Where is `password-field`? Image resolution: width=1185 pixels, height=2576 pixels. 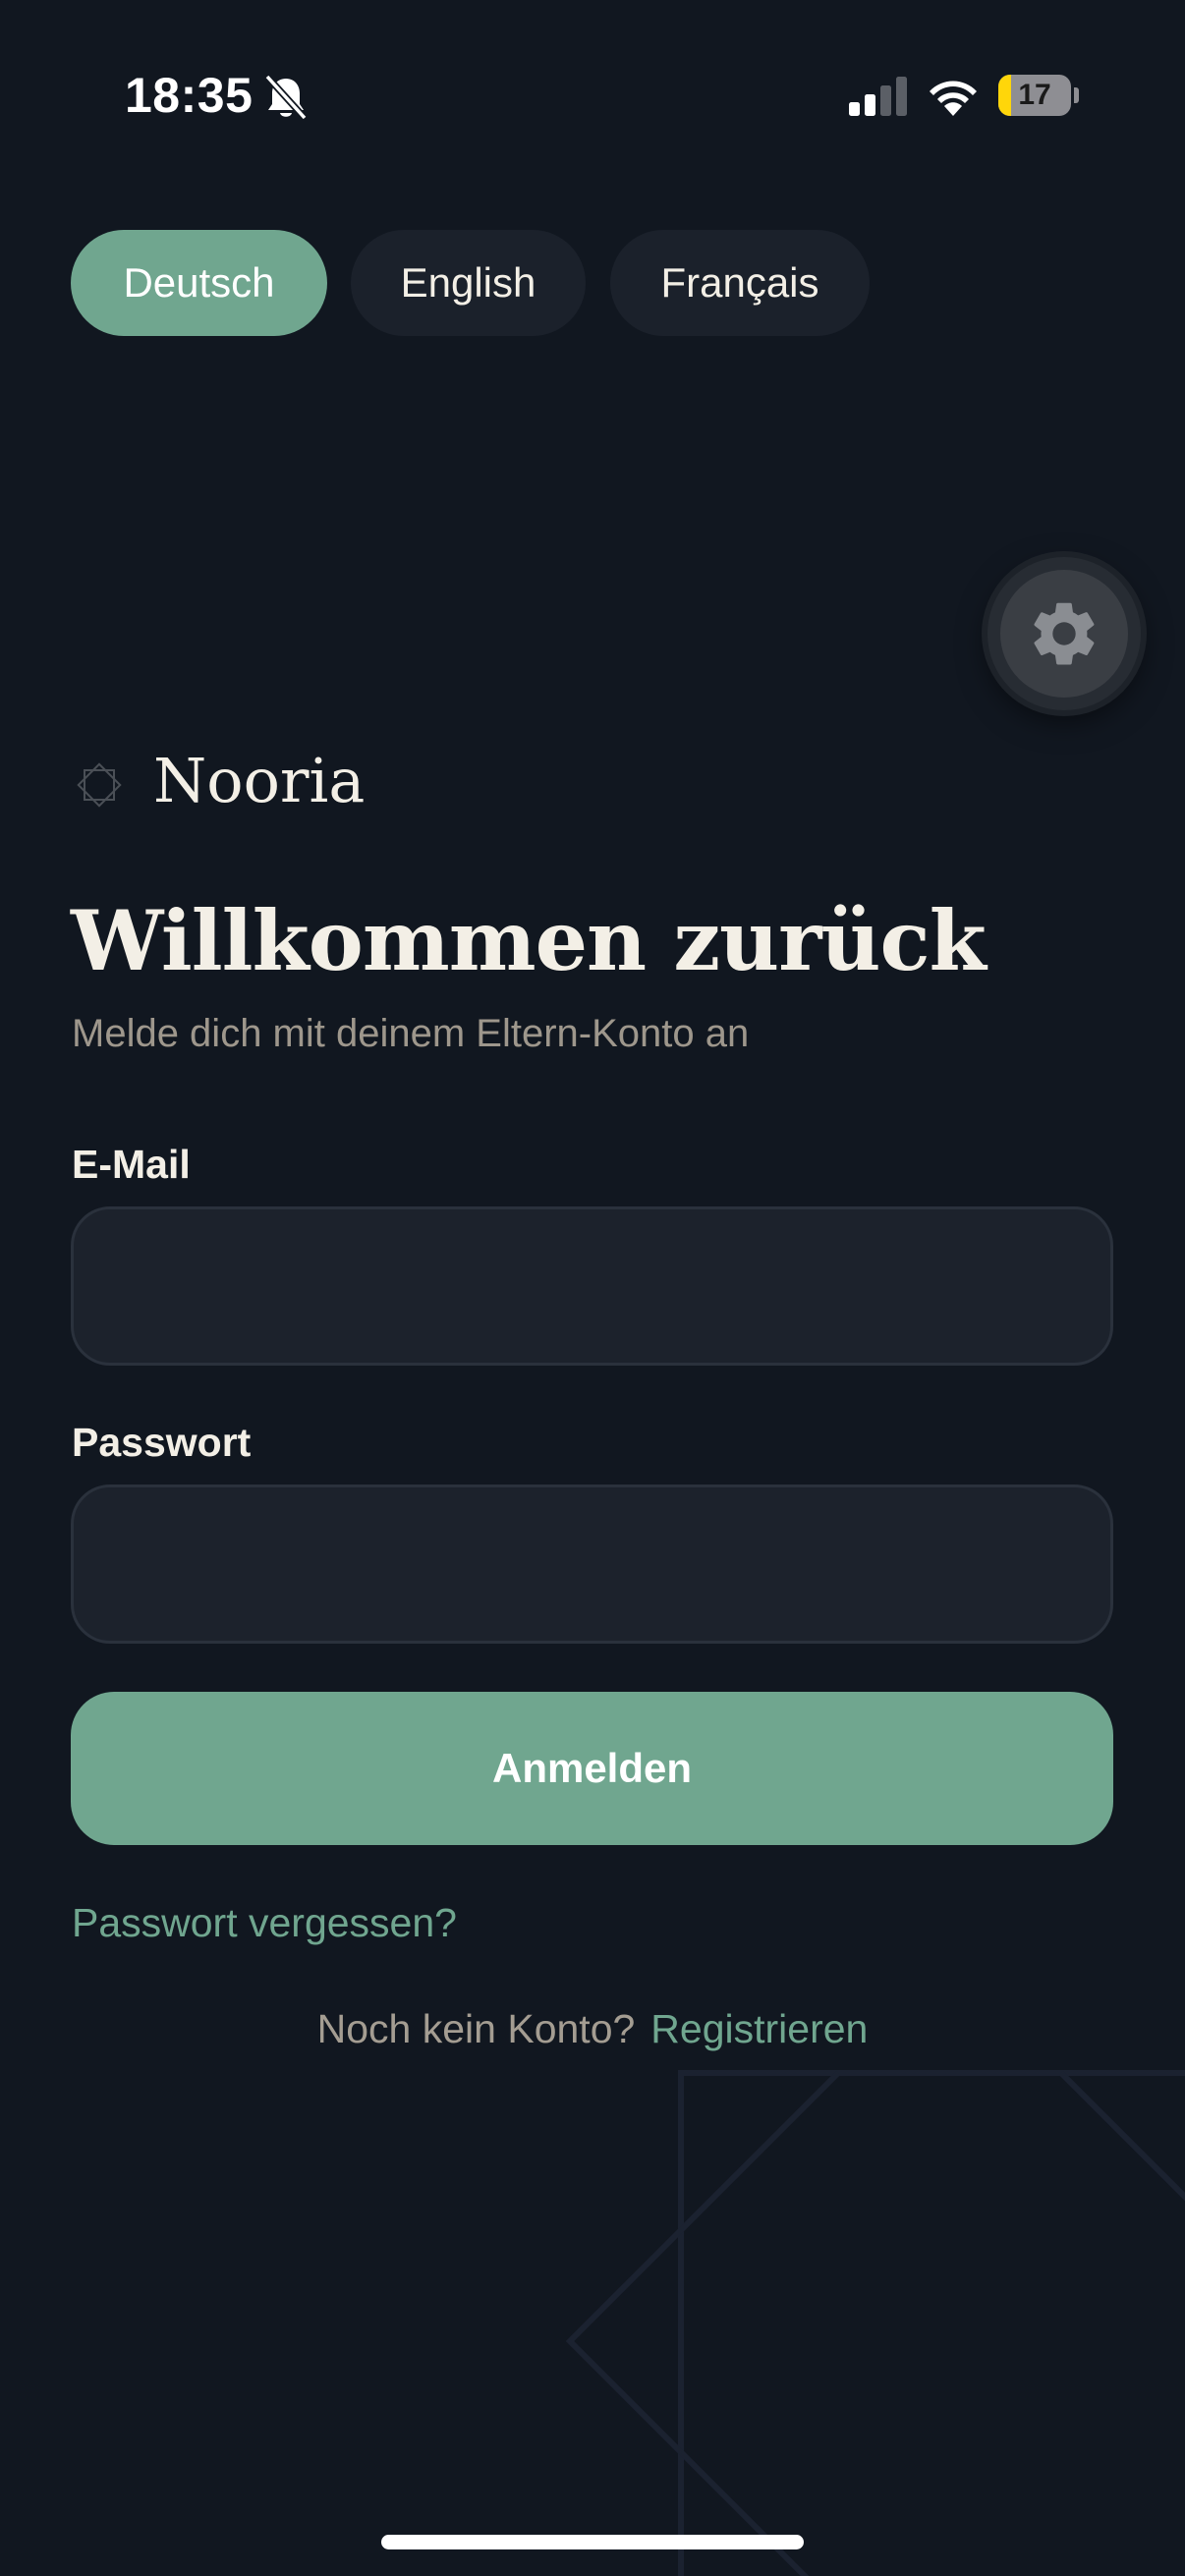 password-field is located at coordinates (592, 1564).